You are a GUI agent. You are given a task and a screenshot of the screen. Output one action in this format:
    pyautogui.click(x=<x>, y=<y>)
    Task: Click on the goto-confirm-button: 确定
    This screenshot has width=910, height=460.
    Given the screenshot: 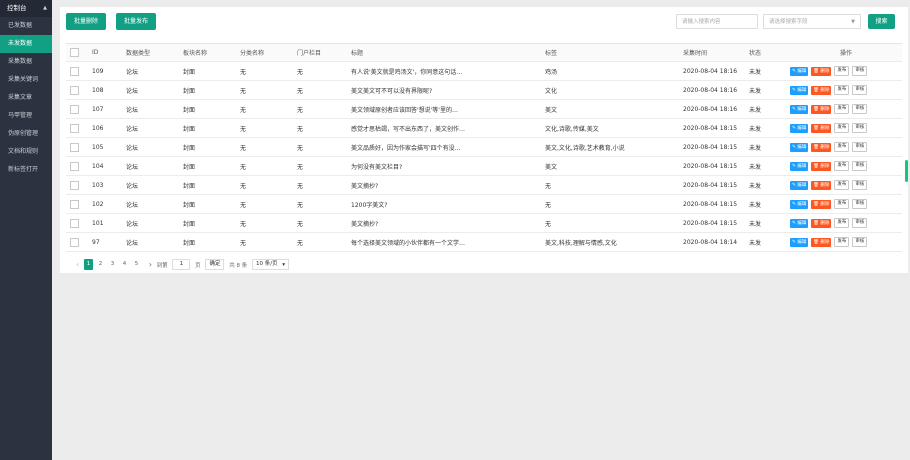 What is the action you would take?
    pyautogui.click(x=215, y=264)
    